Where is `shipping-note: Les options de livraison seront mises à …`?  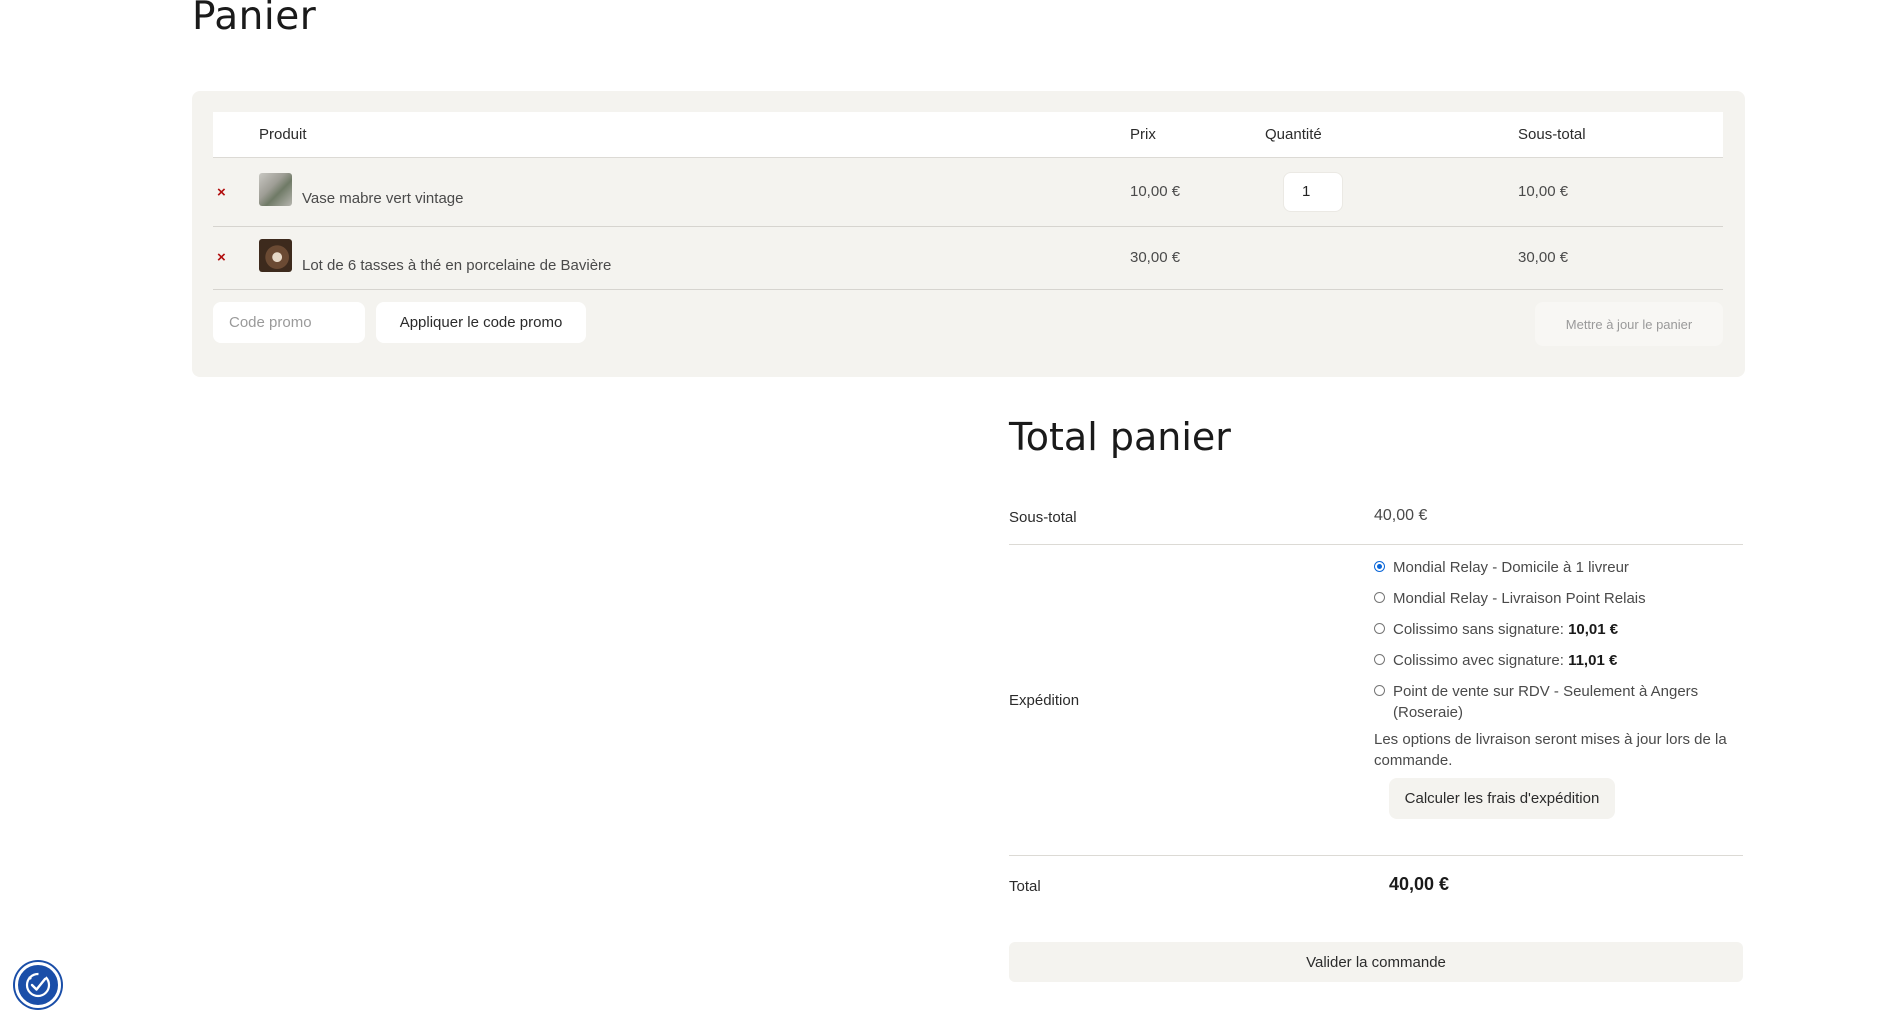
shipping-note: Les options de livraison seront mises à … is located at coordinates (1550, 750).